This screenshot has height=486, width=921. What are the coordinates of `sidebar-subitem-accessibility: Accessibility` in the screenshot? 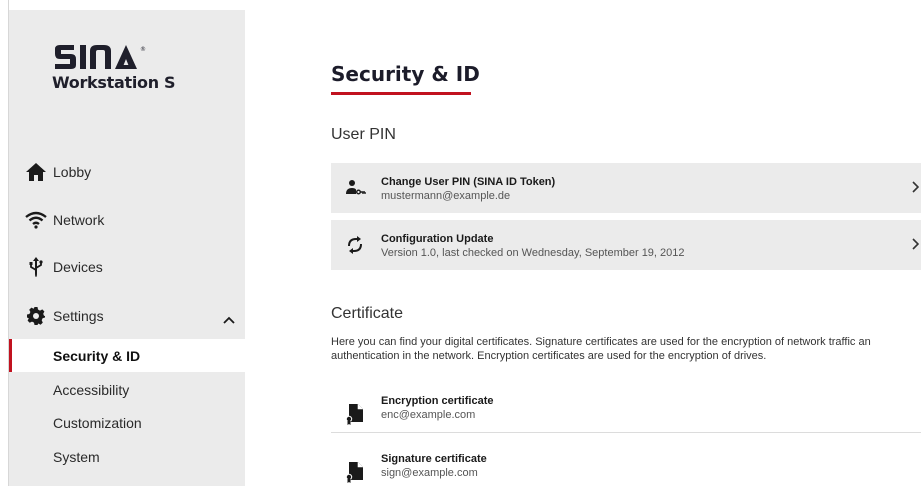 It's located at (127, 389).